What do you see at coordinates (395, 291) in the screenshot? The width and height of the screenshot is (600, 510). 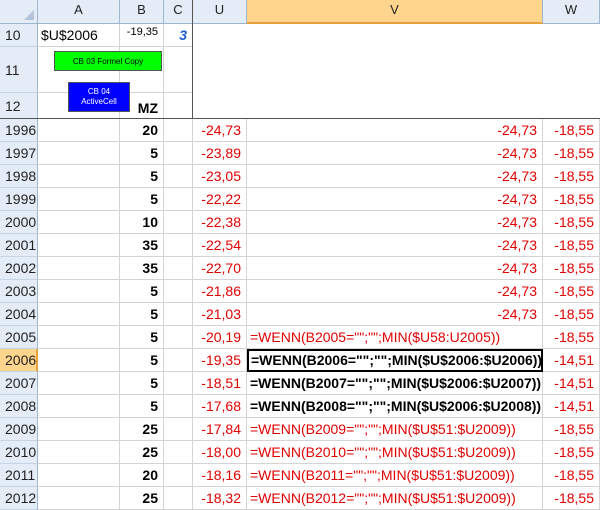 I see `cell-v2003: -24,73` at bounding box center [395, 291].